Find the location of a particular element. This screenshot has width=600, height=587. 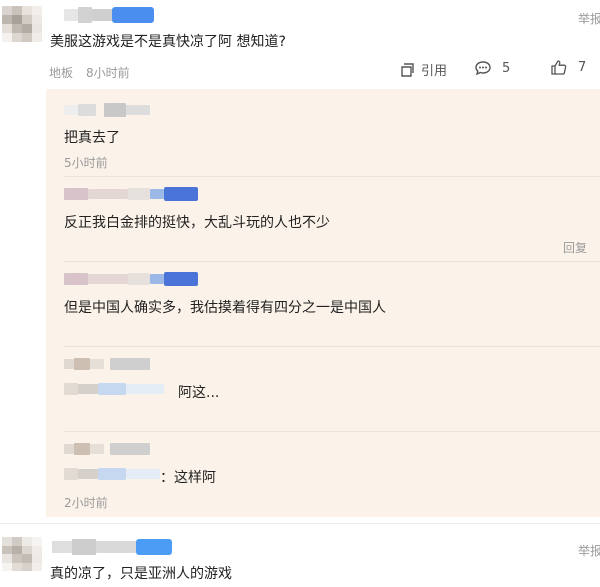

reply-text: ：这样阿 is located at coordinates (188, 478).